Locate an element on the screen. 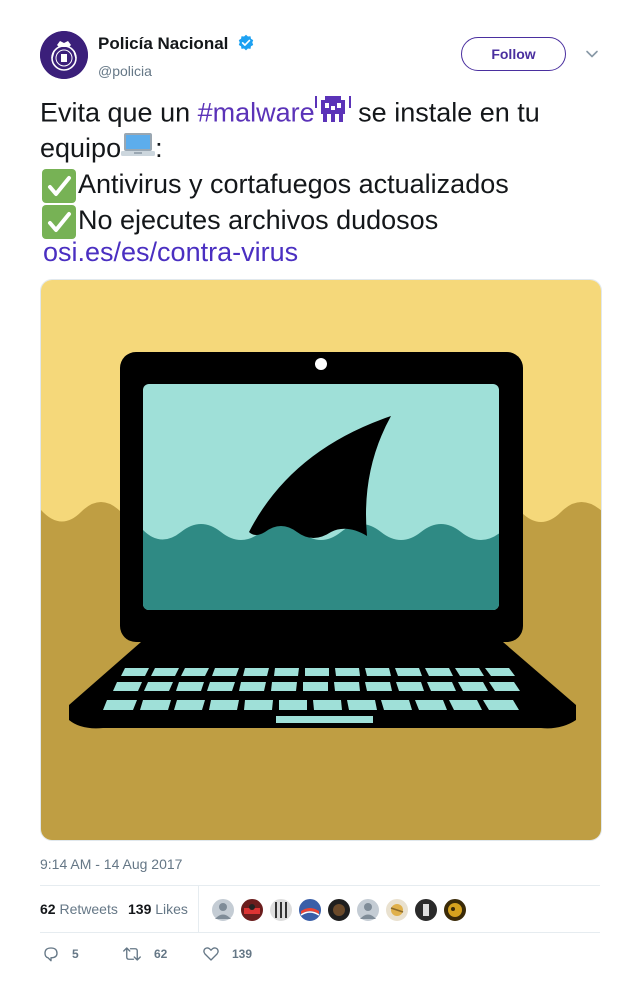 This screenshot has width=640, height=994. tweet-line-5: osi.es/es/contra-virus is located at coordinates (330, 252).